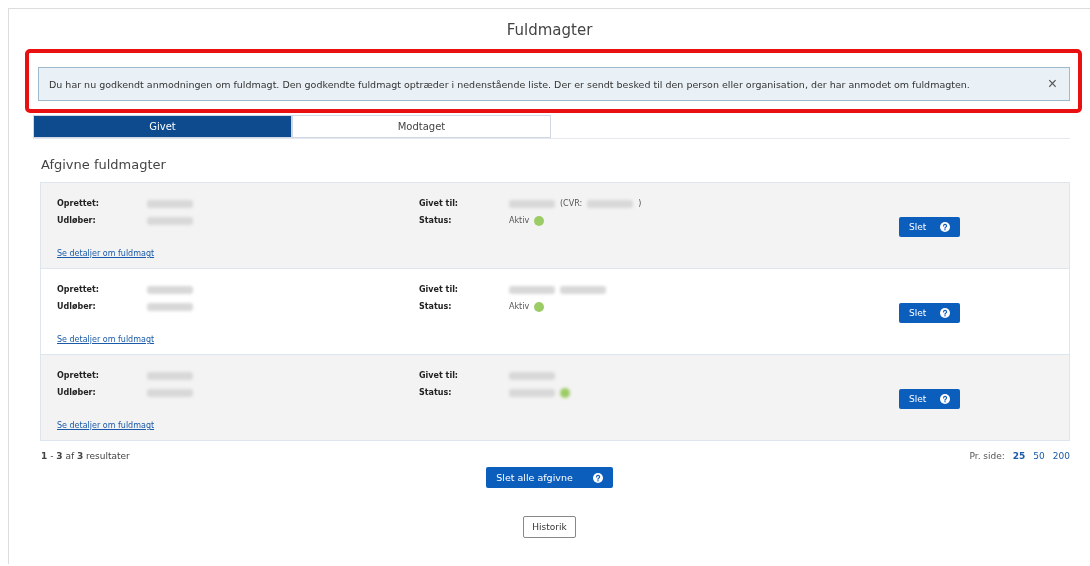 Image resolution: width=1090 pixels, height=566 pixels. What do you see at coordinates (549, 30) in the screenshot?
I see `page-title: Fuldmagter` at bounding box center [549, 30].